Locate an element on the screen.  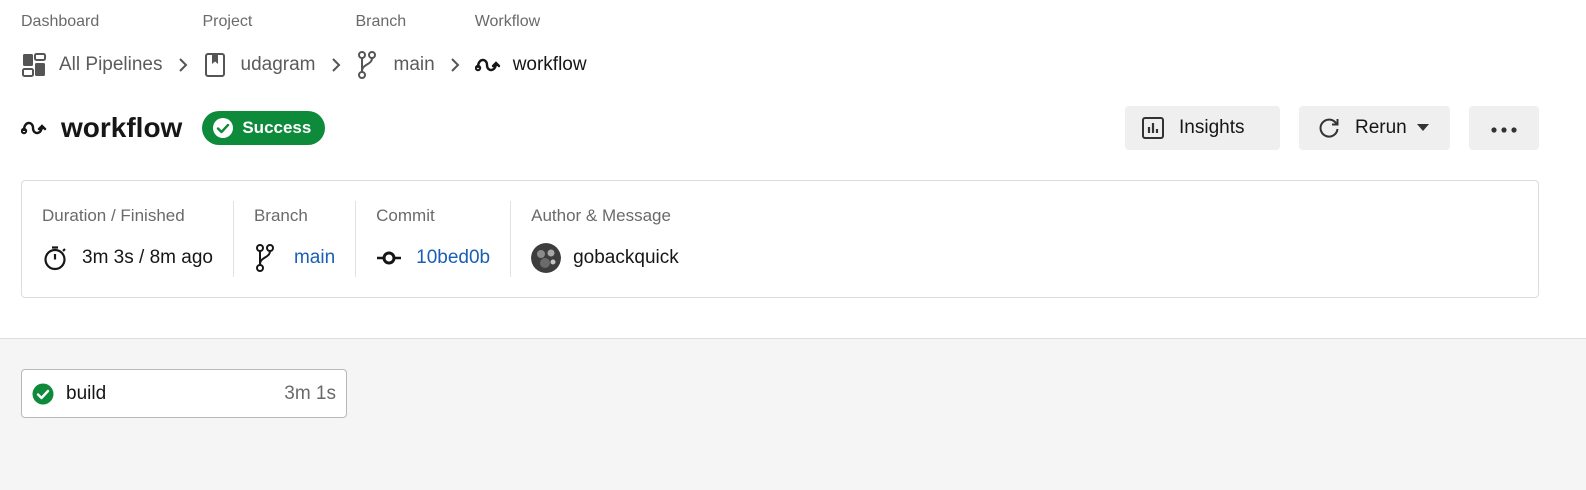
breadcrumb-link-project: udagram is located at coordinates (278, 65).